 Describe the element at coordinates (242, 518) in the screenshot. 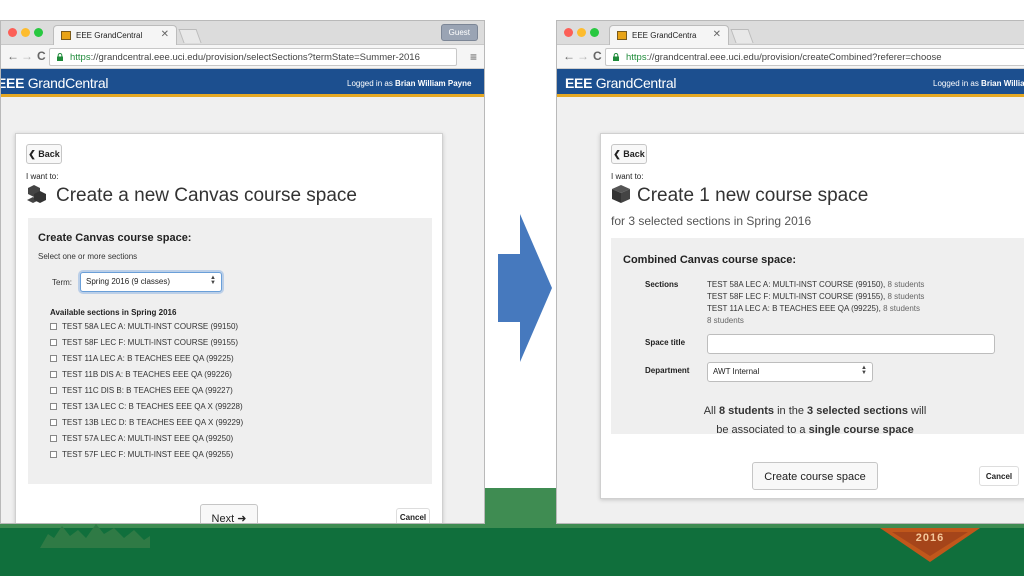

I see `arrow-circle-right-icon: ➜` at that location.